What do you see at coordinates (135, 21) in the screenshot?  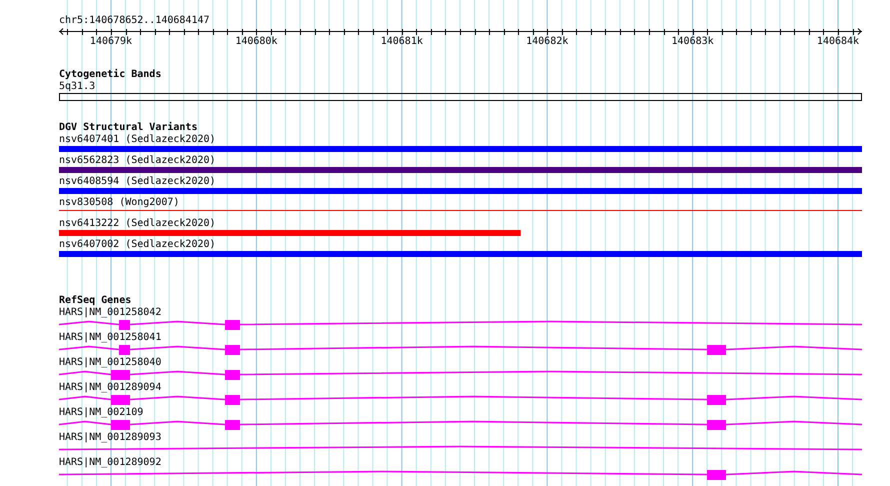 I see `location-label: chr5:140678652..140684147` at bounding box center [135, 21].